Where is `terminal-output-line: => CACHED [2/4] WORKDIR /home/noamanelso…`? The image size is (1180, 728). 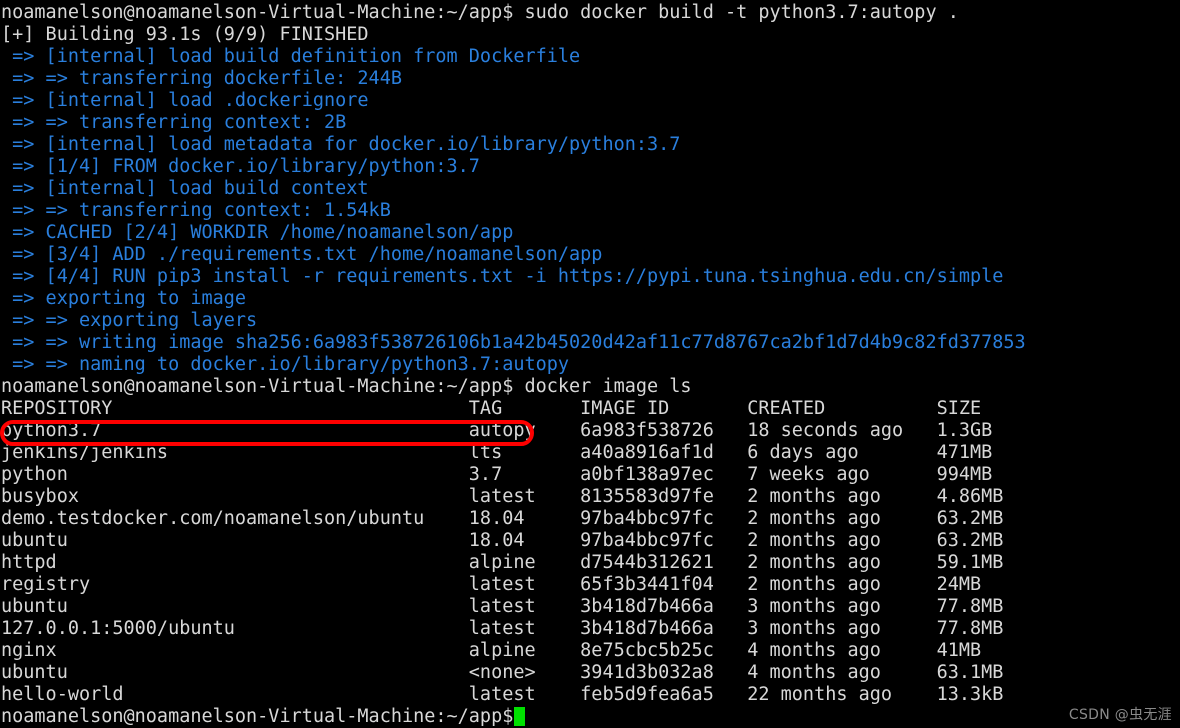
terminal-output-line: => CACHED [2/4] WORKDIR /home/noamanelso… is located at coordinates (257, 232).